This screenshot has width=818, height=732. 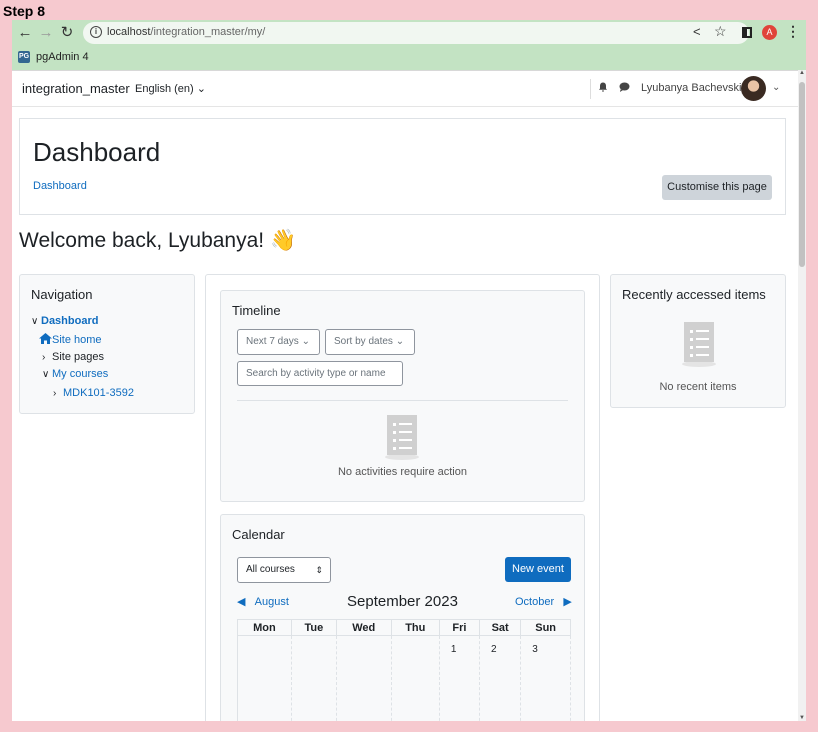 What do you see at coordinates (24, 57) in the screenshot?
I see `pgadmin-icon: PG` at bounding box center [24, 57].